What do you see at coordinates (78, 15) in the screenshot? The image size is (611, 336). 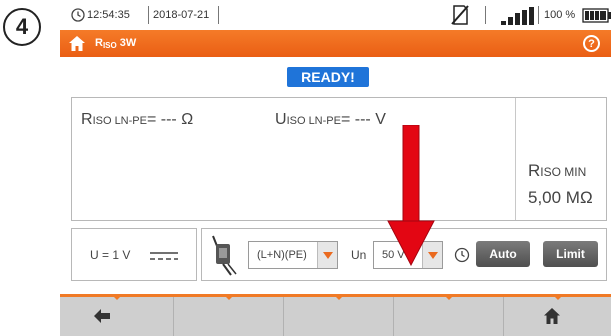 I see `clock-icon` at bounding box center [78, 15].